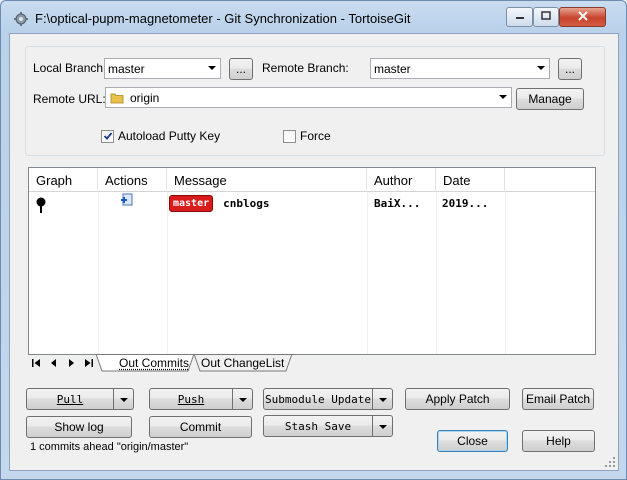 Image resolution: width=627 pixels, height=480 pixels. I want to click on email-patch-button: Email Patch, so click(558, 399).